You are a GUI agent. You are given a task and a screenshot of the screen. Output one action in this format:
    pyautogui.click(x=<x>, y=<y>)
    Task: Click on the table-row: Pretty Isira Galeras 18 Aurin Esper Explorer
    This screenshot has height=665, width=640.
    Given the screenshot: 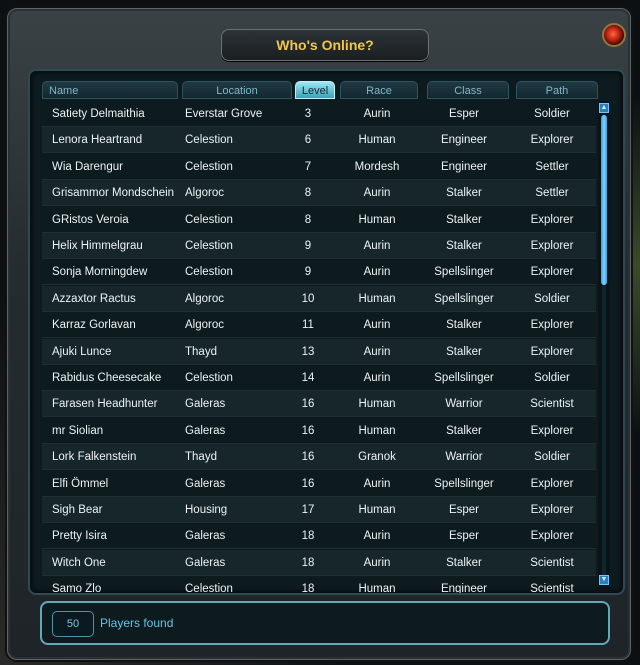 What is the action you would take?
    pyautogui.click(x=319, y=536)
    